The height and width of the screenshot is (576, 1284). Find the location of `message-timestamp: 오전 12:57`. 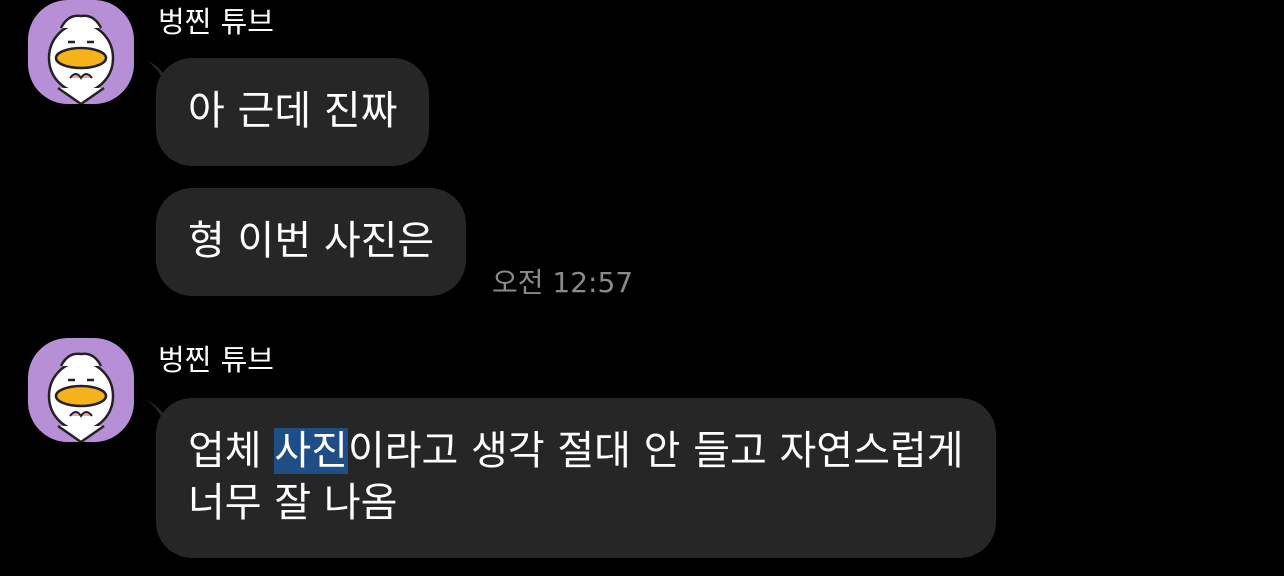

message-timestamp: 오전 12:57 is located at coordinates (563, 282).